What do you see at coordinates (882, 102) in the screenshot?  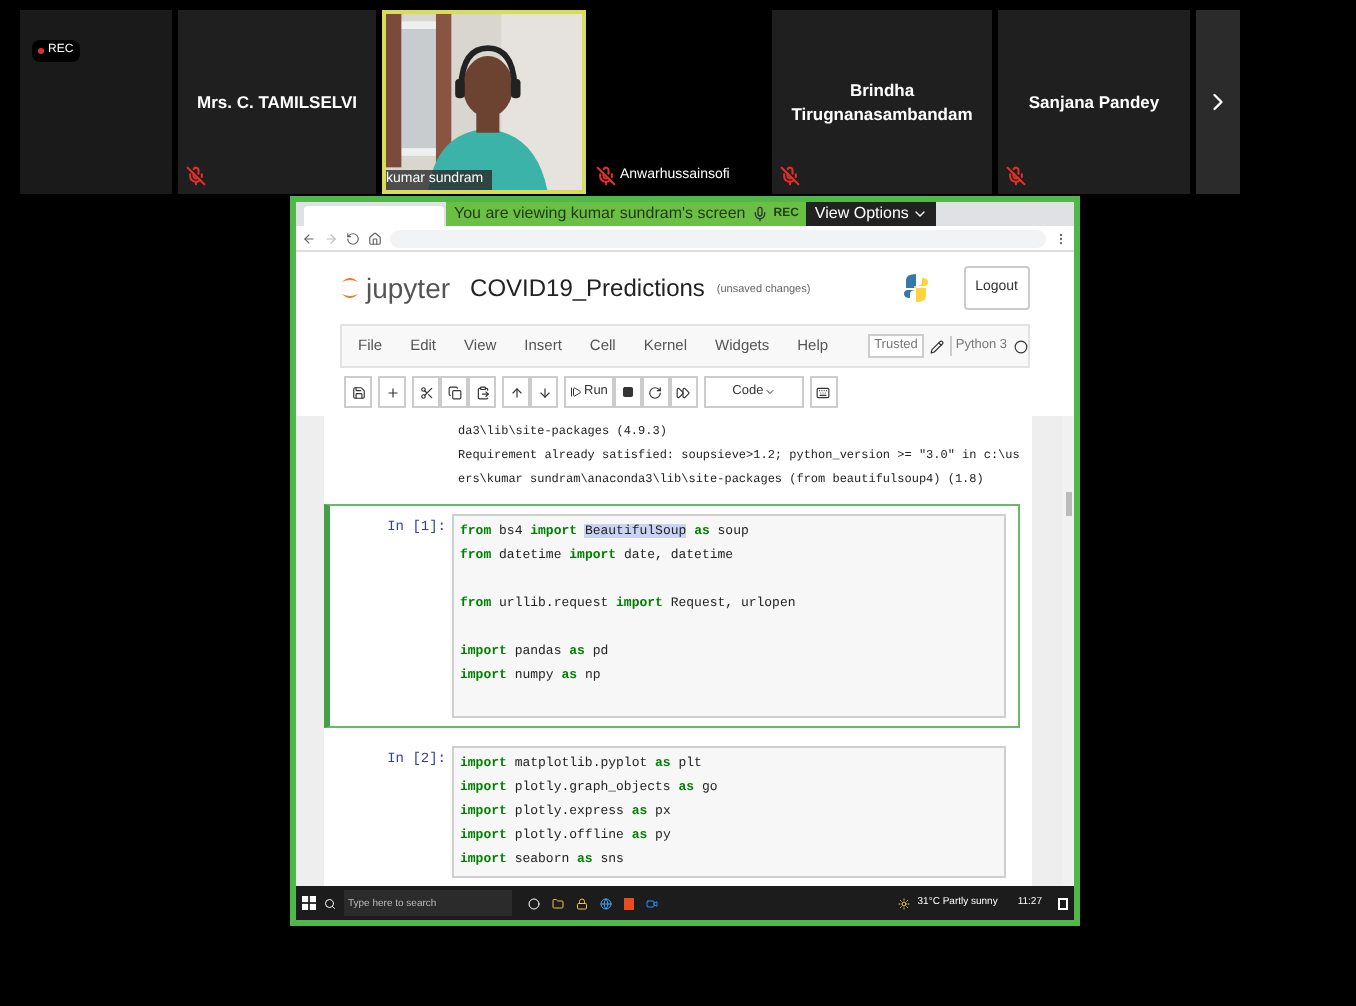 I see `participant-name: Brindha Tirugnanasambandam` at bounding box center [882, 102].